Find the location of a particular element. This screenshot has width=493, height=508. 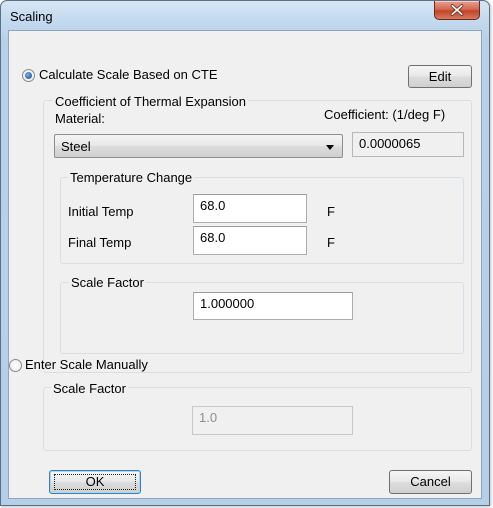

coefficient-label: Coefficient: (1/deg F) is located at coordinates (385, 114).